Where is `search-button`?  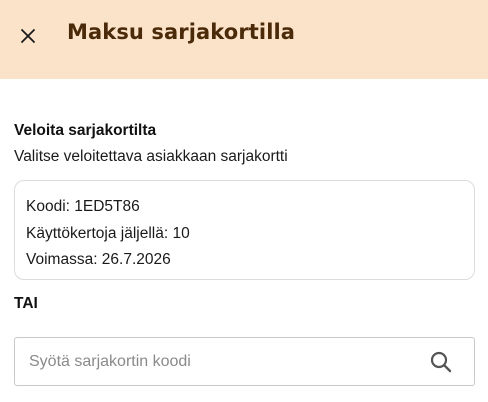 search-button is located at coordinates (441, 362).